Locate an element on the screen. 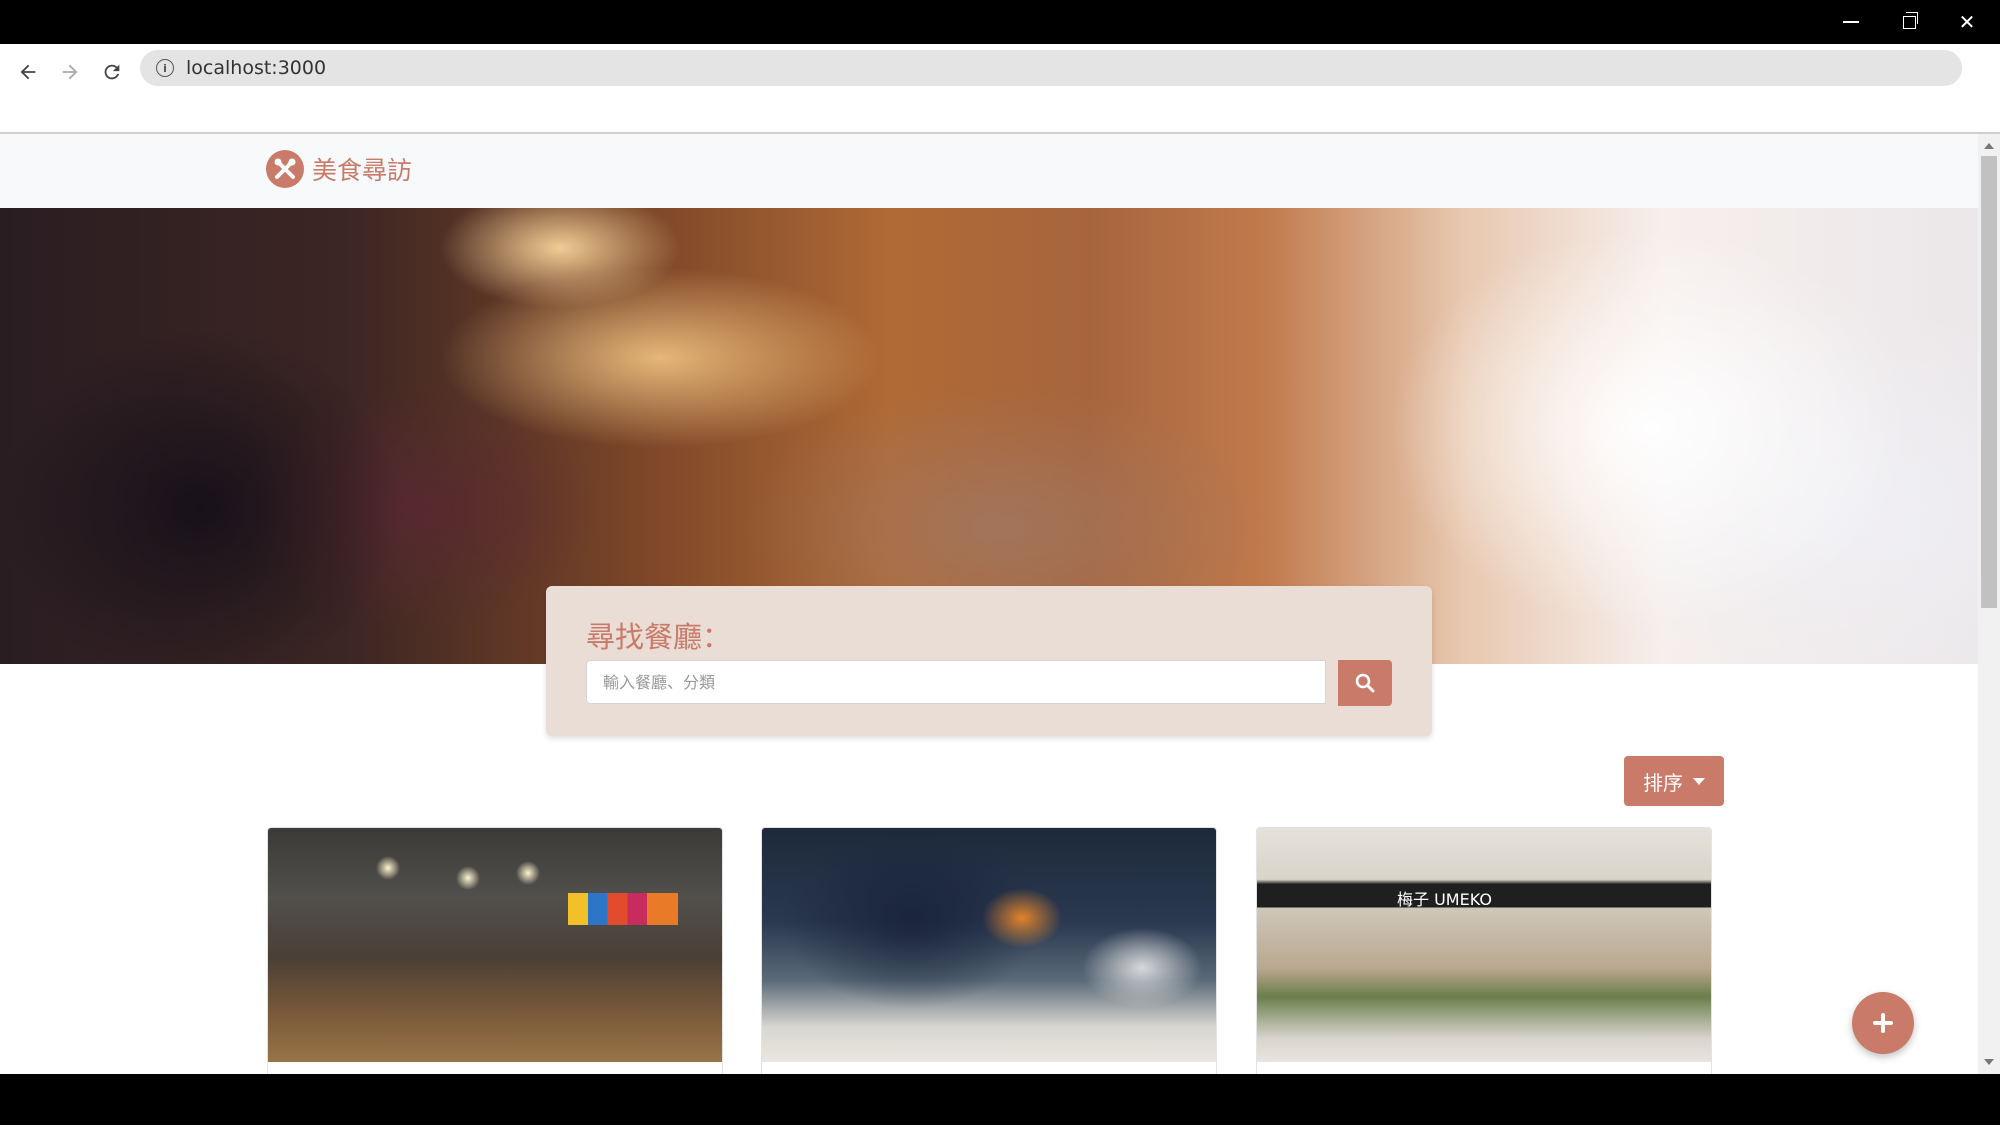  restore-icon is located at coordinates (1910, 20).